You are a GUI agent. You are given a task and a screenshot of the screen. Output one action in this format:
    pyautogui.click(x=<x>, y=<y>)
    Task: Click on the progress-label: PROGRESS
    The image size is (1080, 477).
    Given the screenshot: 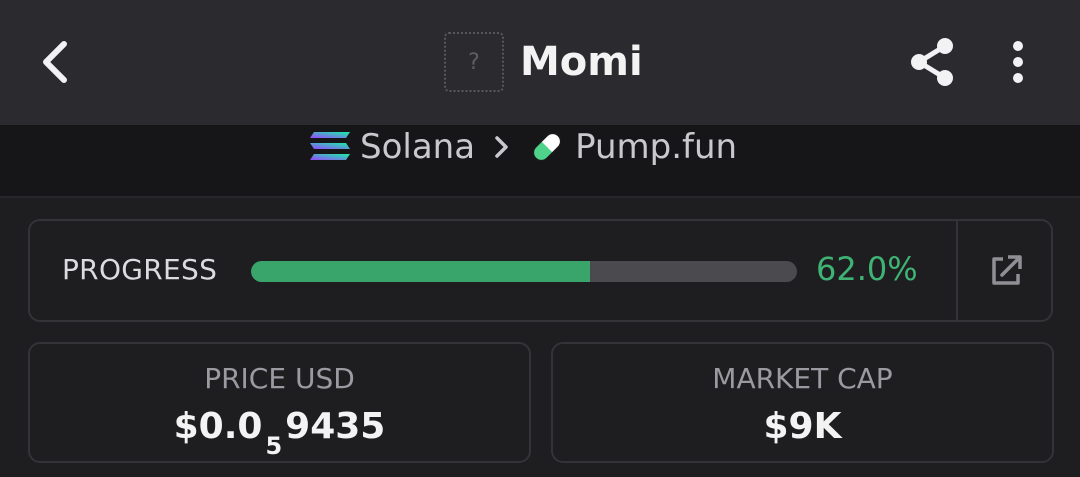 What is the action you would take?
    pyautogui.click(x=140, y=269)
    